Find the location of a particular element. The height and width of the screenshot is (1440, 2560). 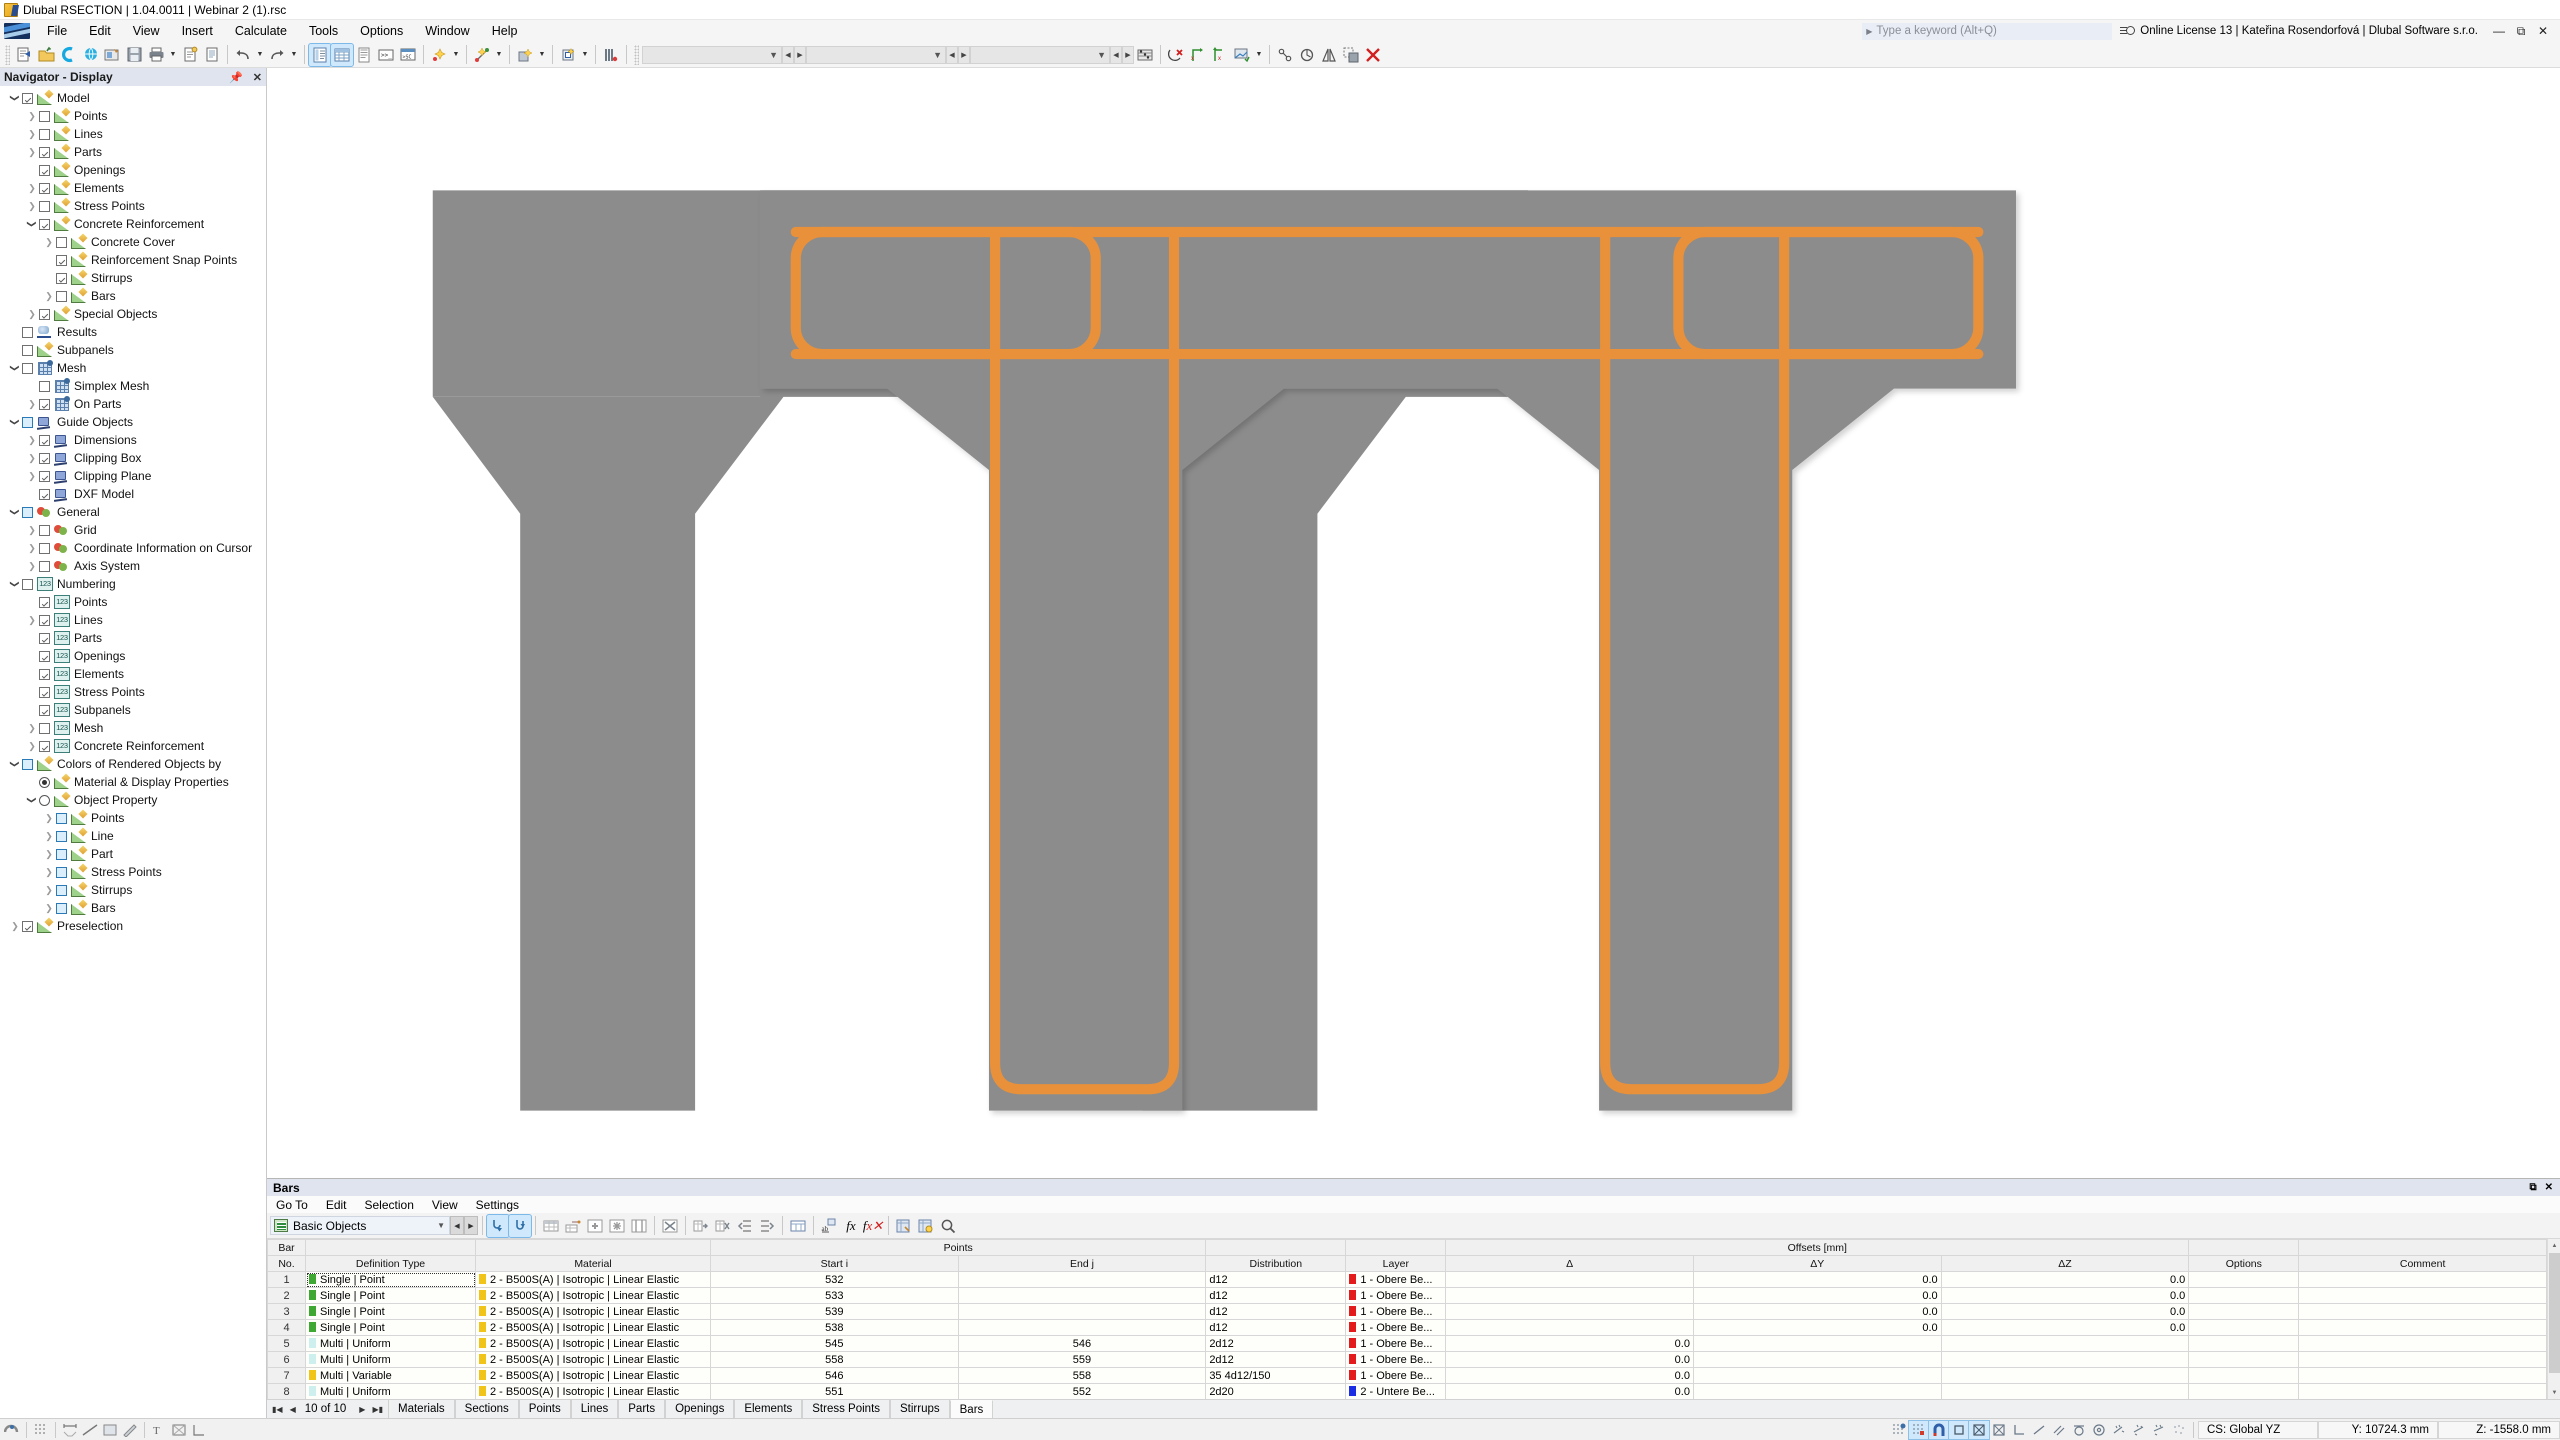

array-copy-icon is located at coordinates (1351, 55).